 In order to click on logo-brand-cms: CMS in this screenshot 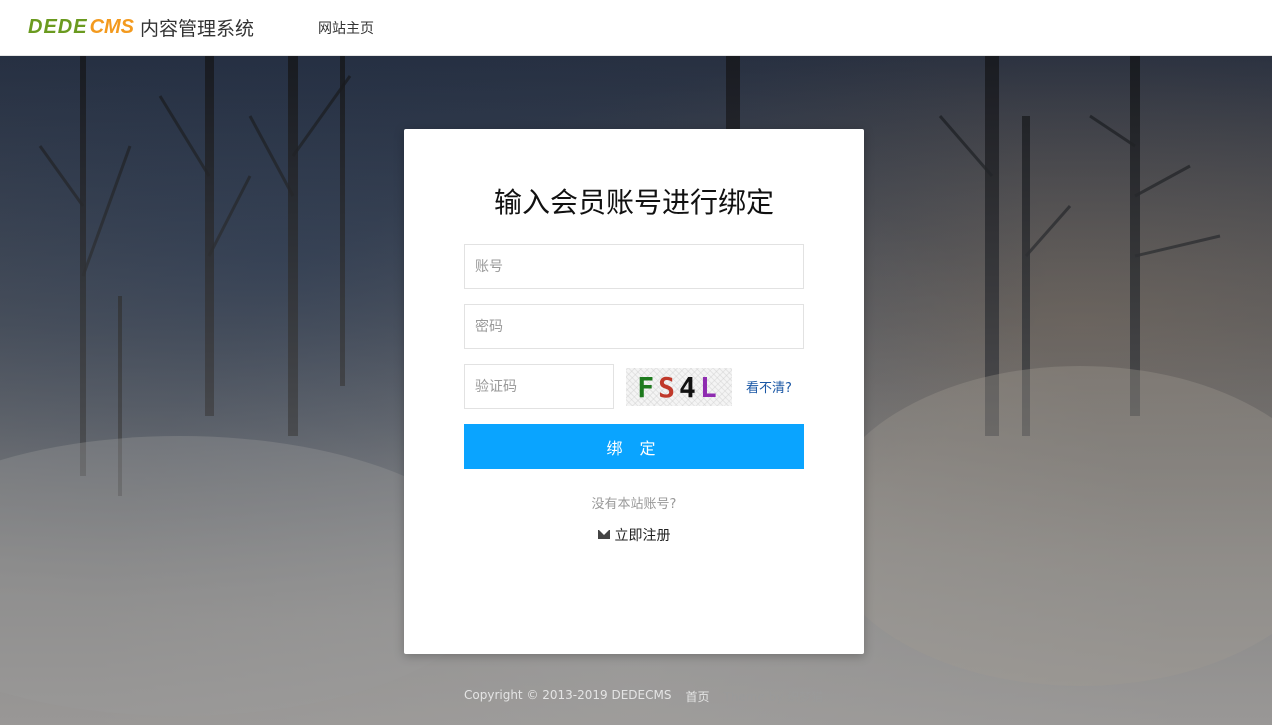, I will do `click(112, 27)`.